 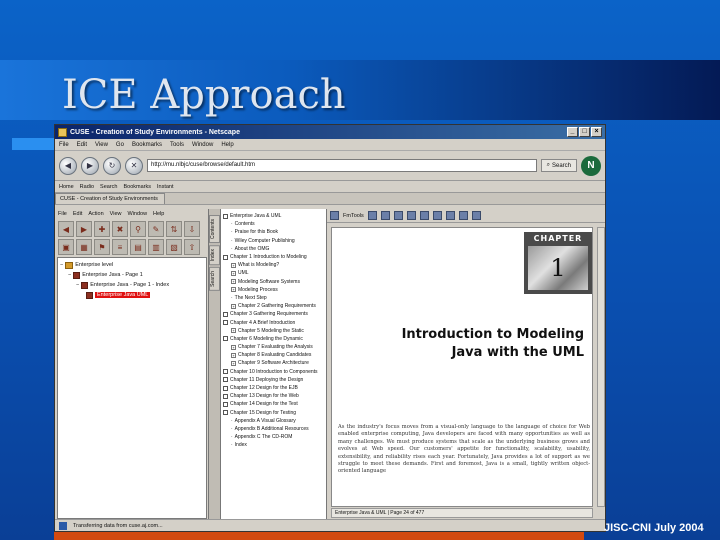 I want to click on tree-item-selected: Enterprise Java UML, so click(x=132, y=295).